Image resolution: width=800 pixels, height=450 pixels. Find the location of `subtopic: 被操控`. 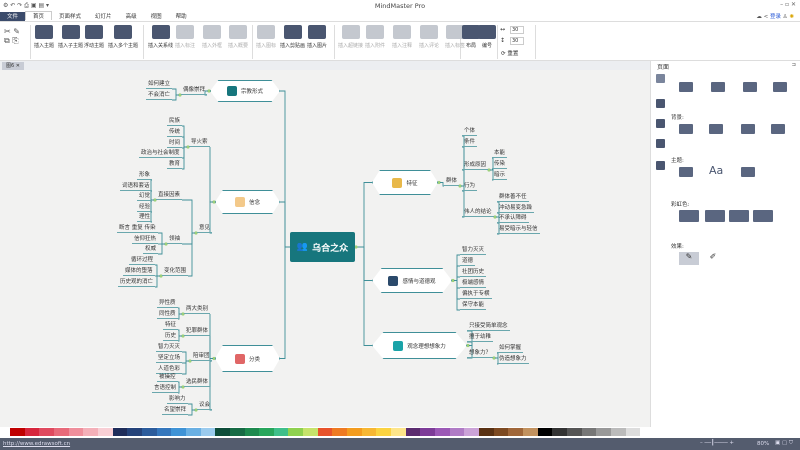

subtopic: 被操控 is located at coordinates (167, 377).